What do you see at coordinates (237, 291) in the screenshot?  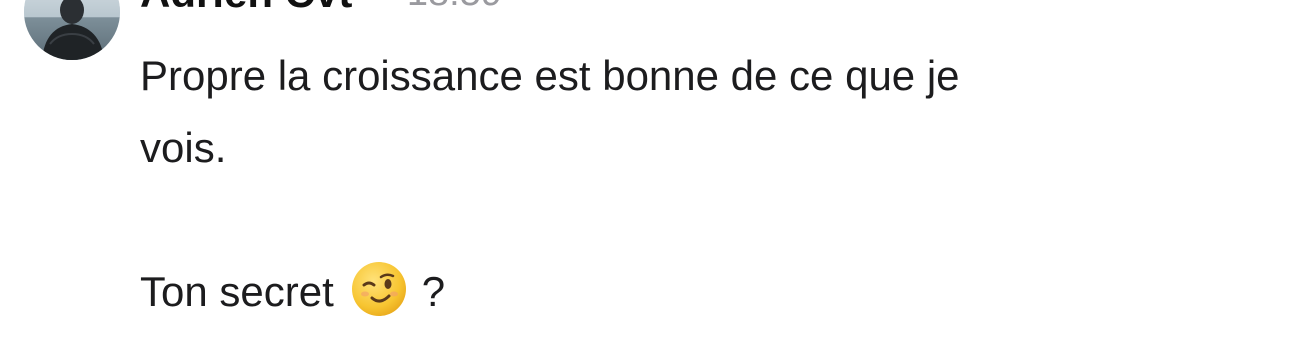 I see `message-line: Ton secret` at bounding box center [237, 291].